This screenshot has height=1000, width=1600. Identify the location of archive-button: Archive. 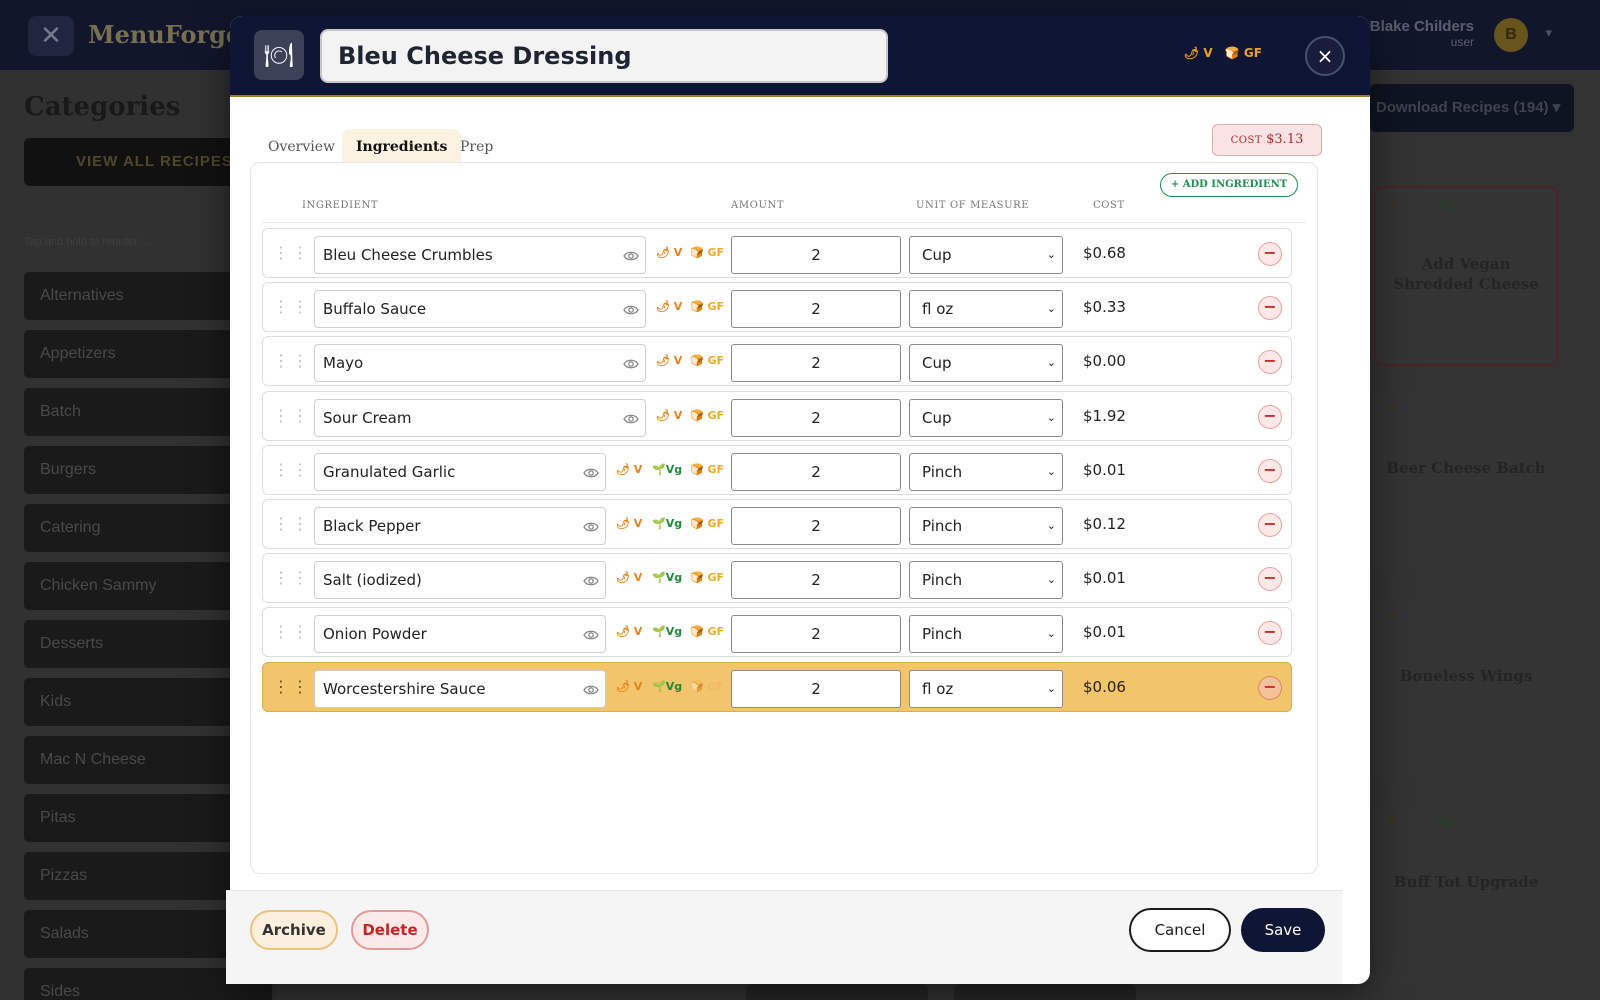
(294, 930).